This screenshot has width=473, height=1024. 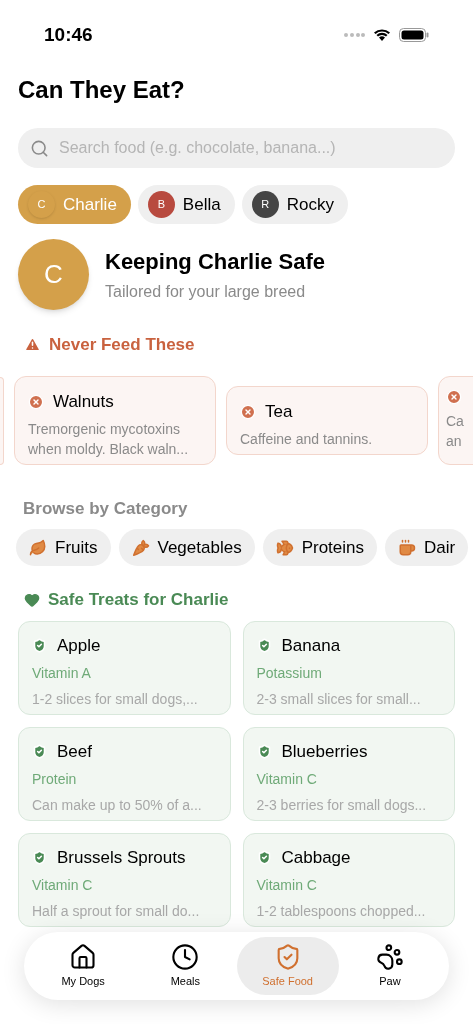 I want to click on section-heading: Browse by Category, so click(x=105, y=508).